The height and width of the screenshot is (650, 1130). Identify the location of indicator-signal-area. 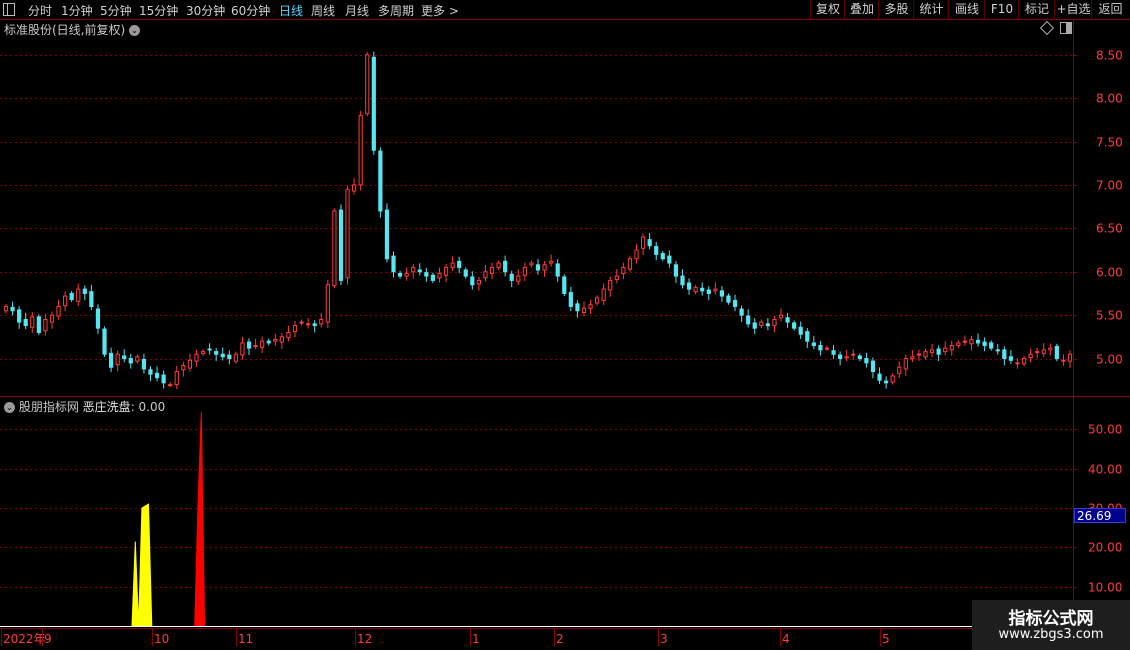
(200, 519).